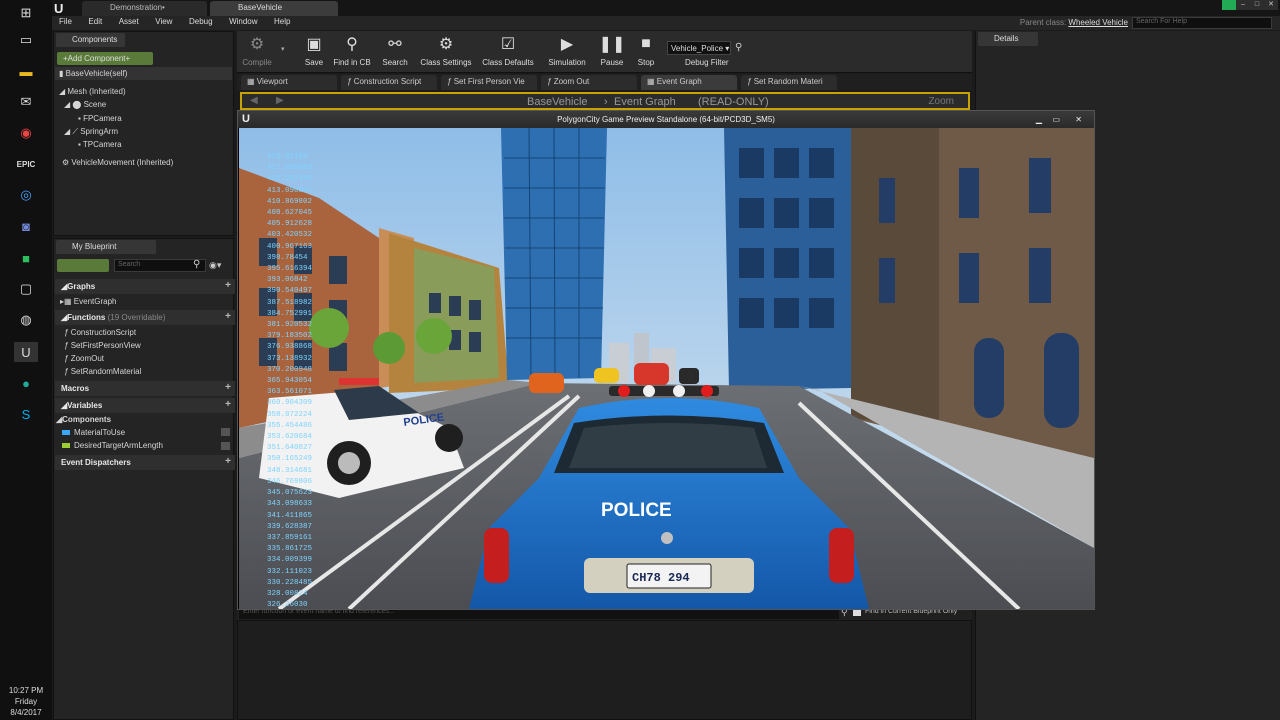  I want to click on forward-arrow-icon: ▶, so click(280, 100).